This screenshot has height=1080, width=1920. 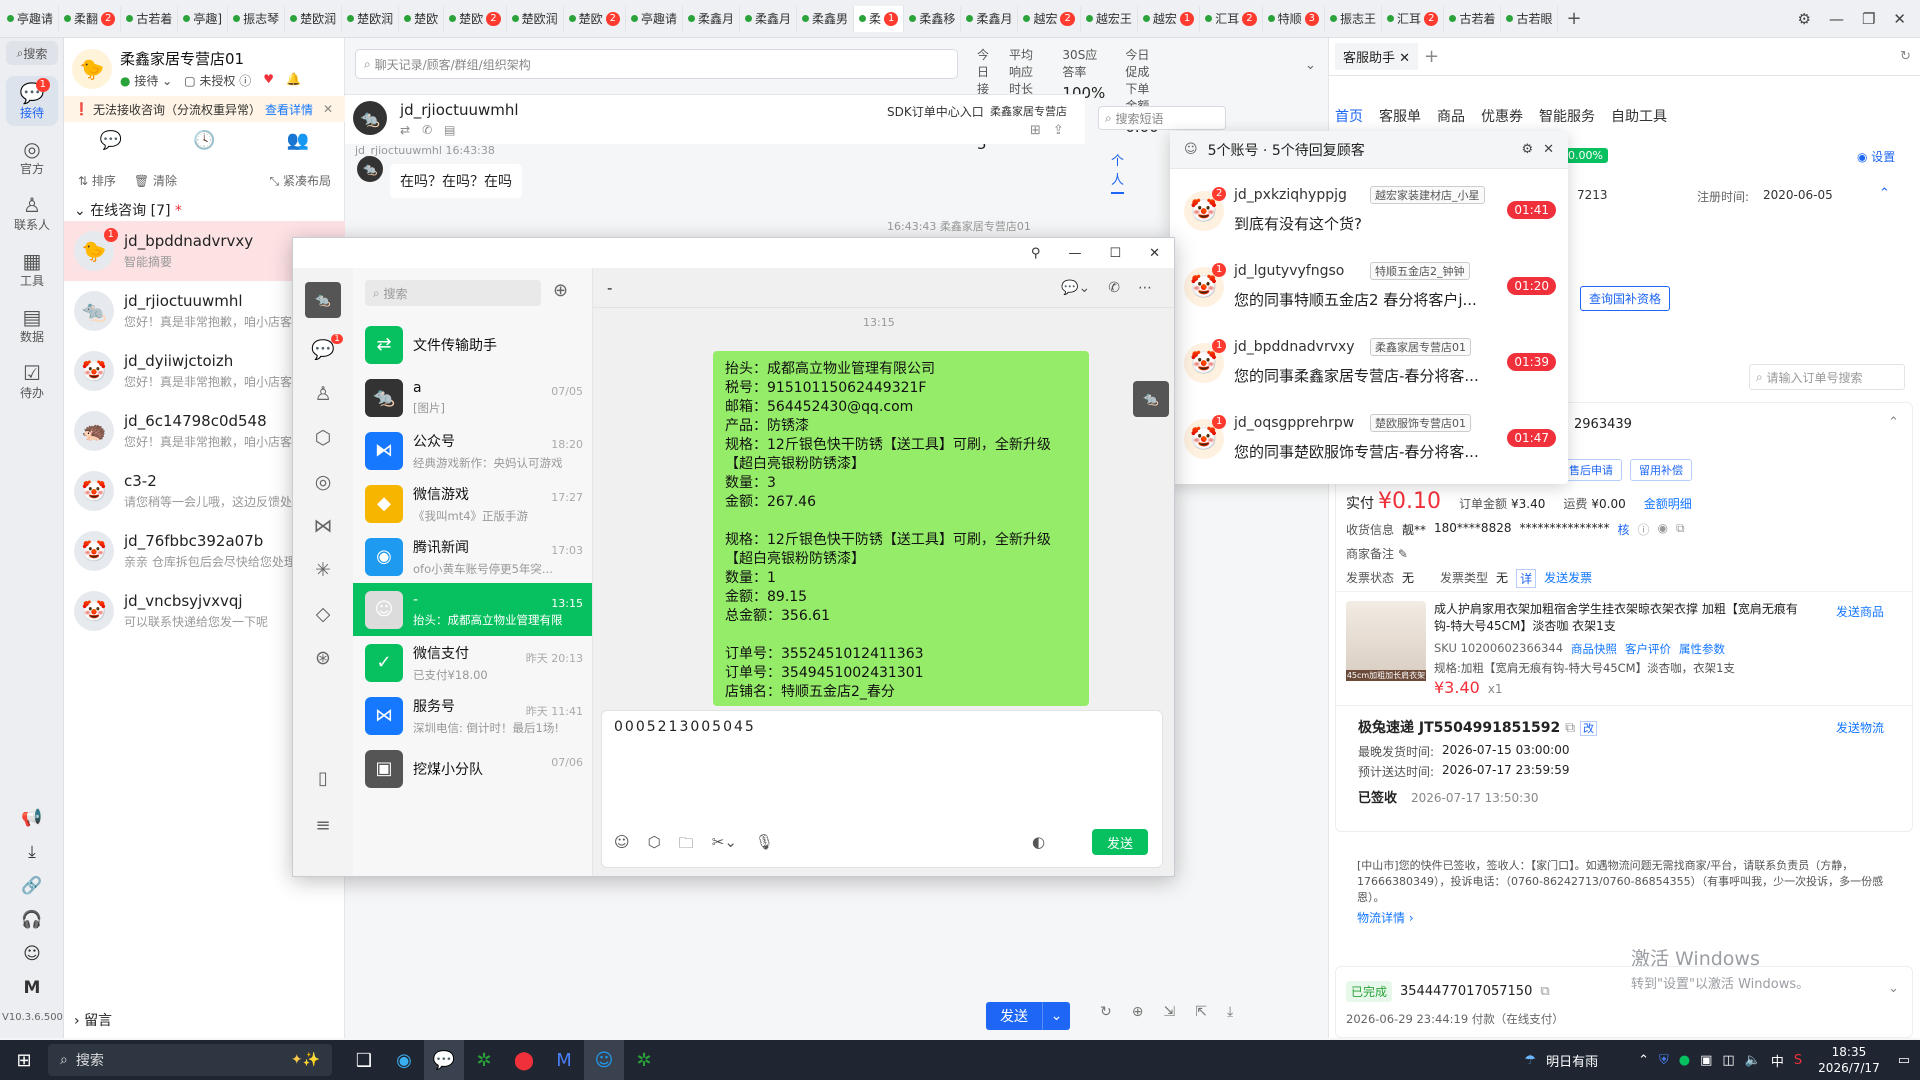 What do you see at coordinates (404, 1060) in the screenshot?
I see `edge-icon: ◉` at bounding box center [404, 1060].